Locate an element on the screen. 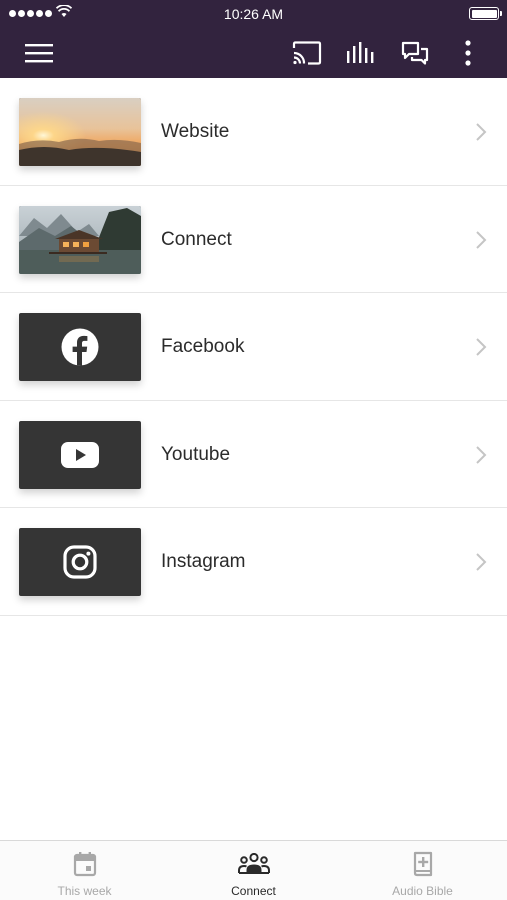 Image resolution: width=507 pixels, height=900 pixels. audio-button is located at coordinates (361, 53).